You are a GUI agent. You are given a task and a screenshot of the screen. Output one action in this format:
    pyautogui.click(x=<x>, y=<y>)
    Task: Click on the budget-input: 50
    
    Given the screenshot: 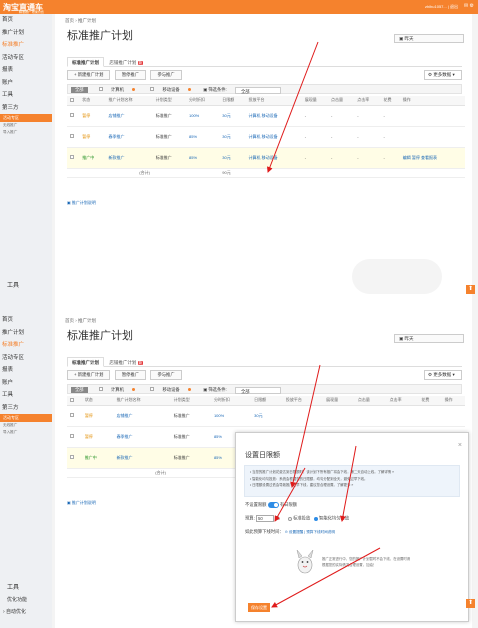 What is the action you would take?
    pyautogui.click(x=265, y=518)
    